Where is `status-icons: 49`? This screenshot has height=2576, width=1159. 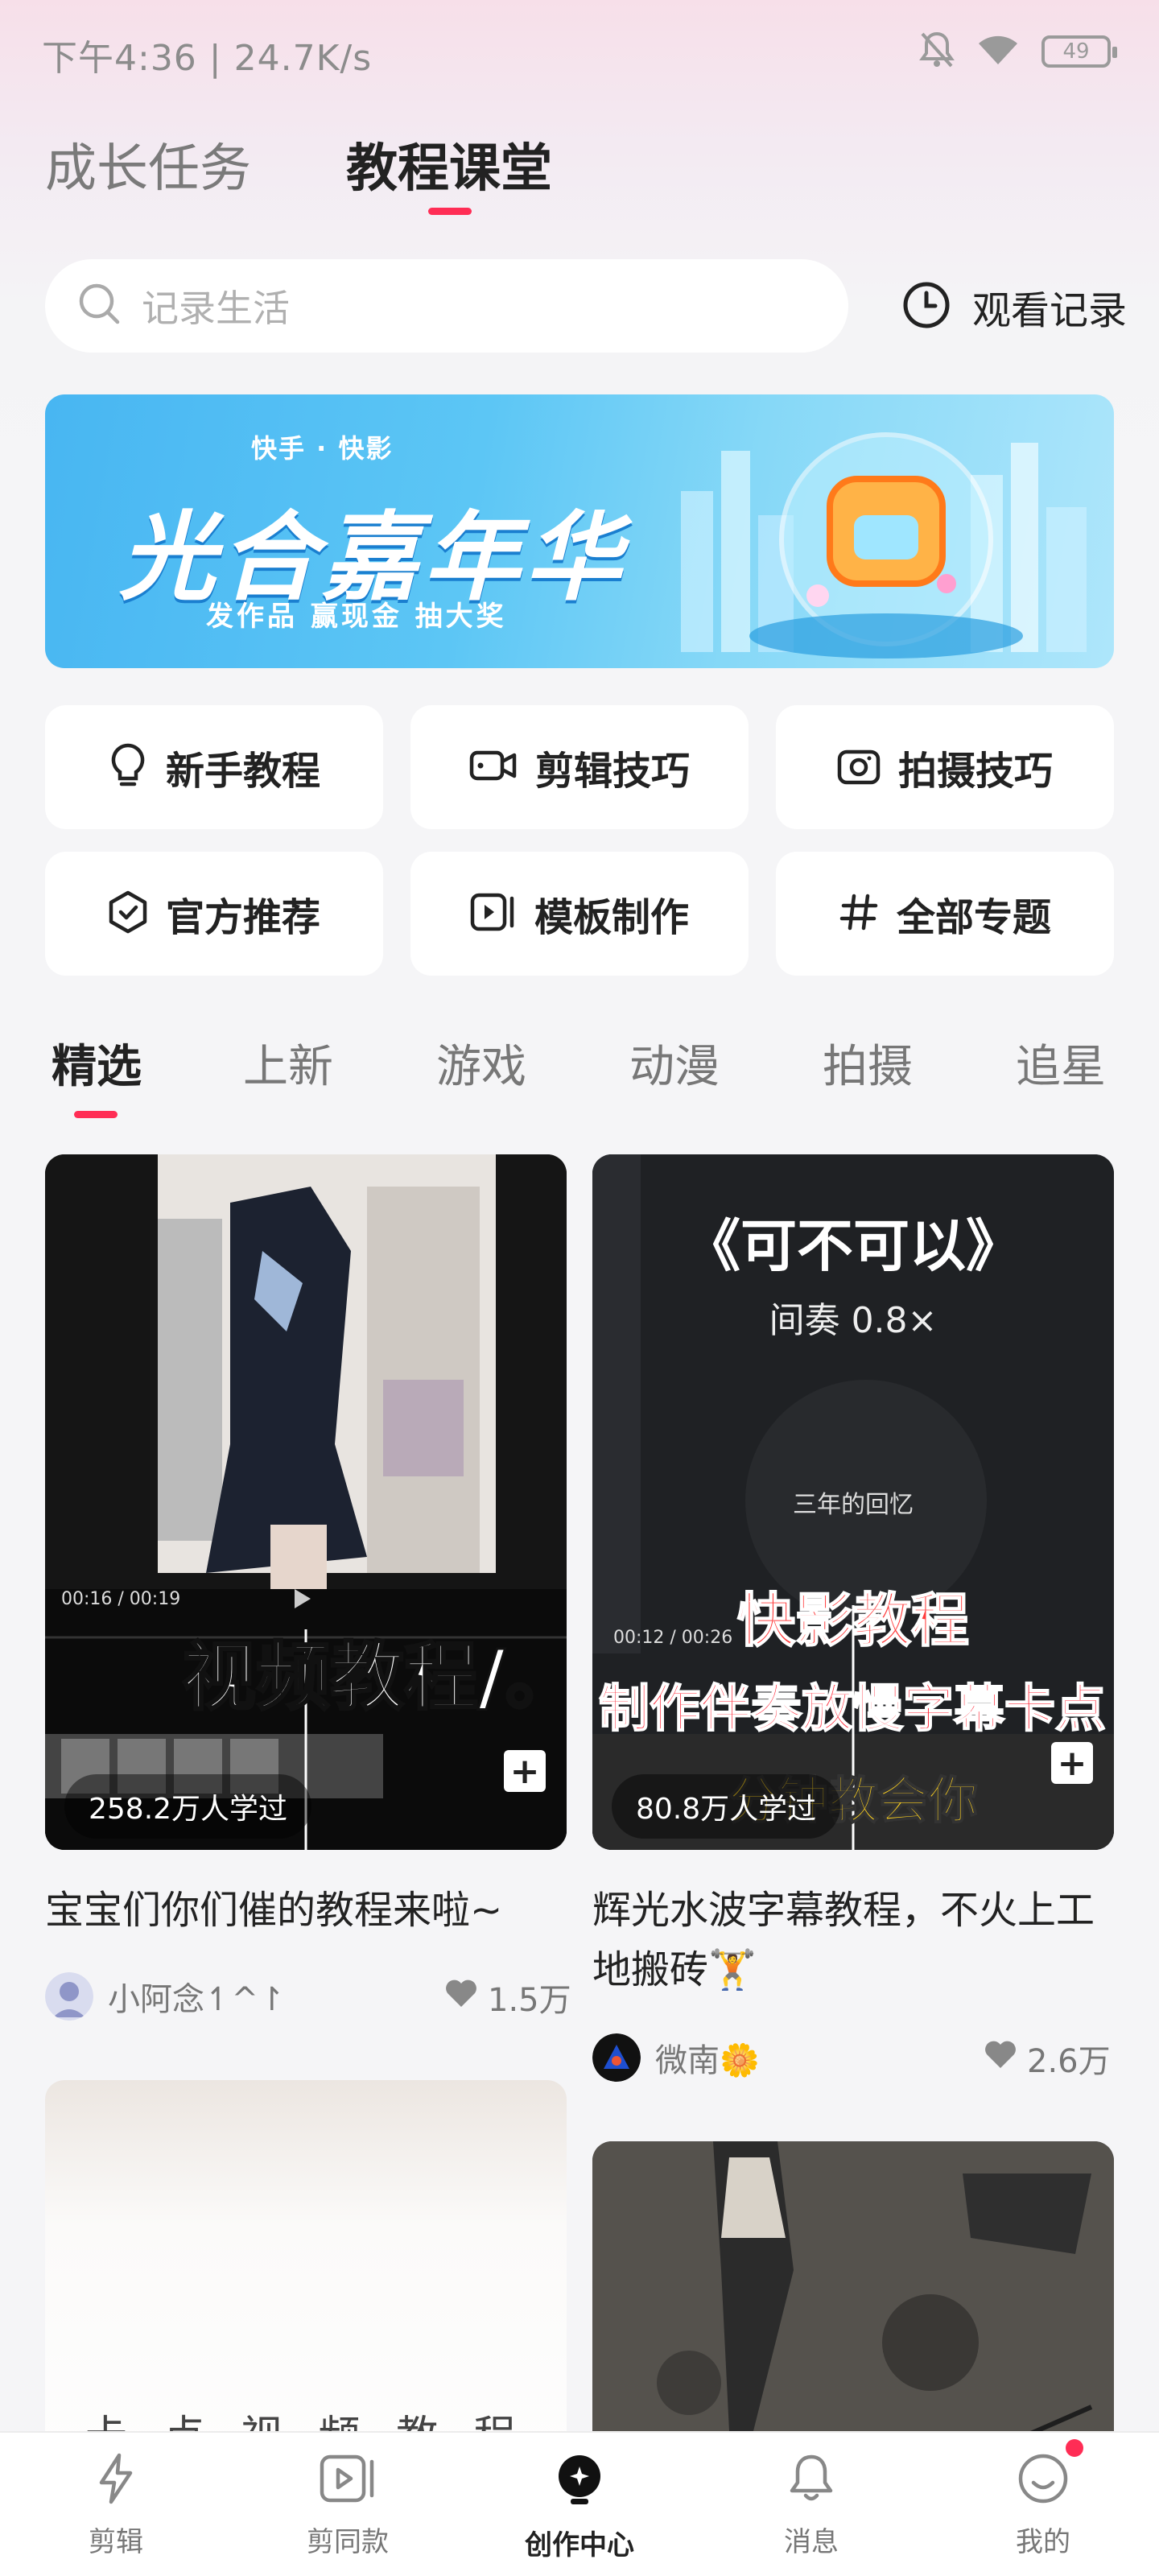
status-icons: 49 is located at coordinates (1018, 51).